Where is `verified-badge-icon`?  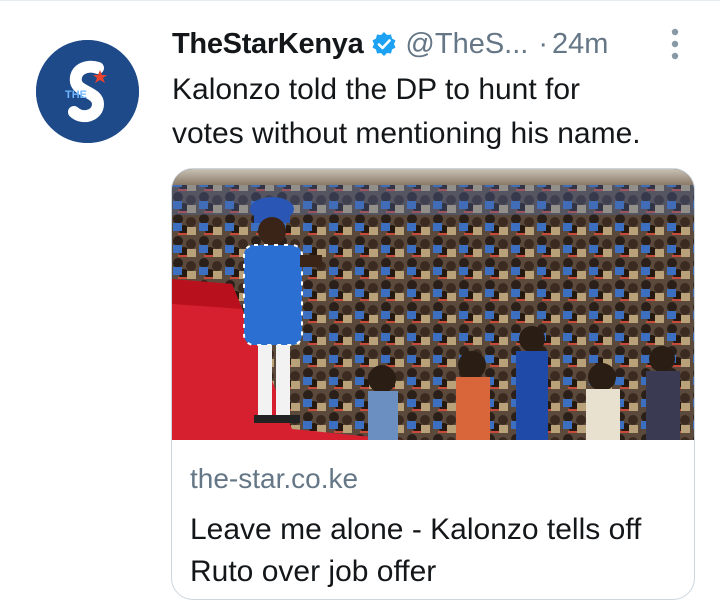
verified-badge-icon is located at coordinates (384, 44).